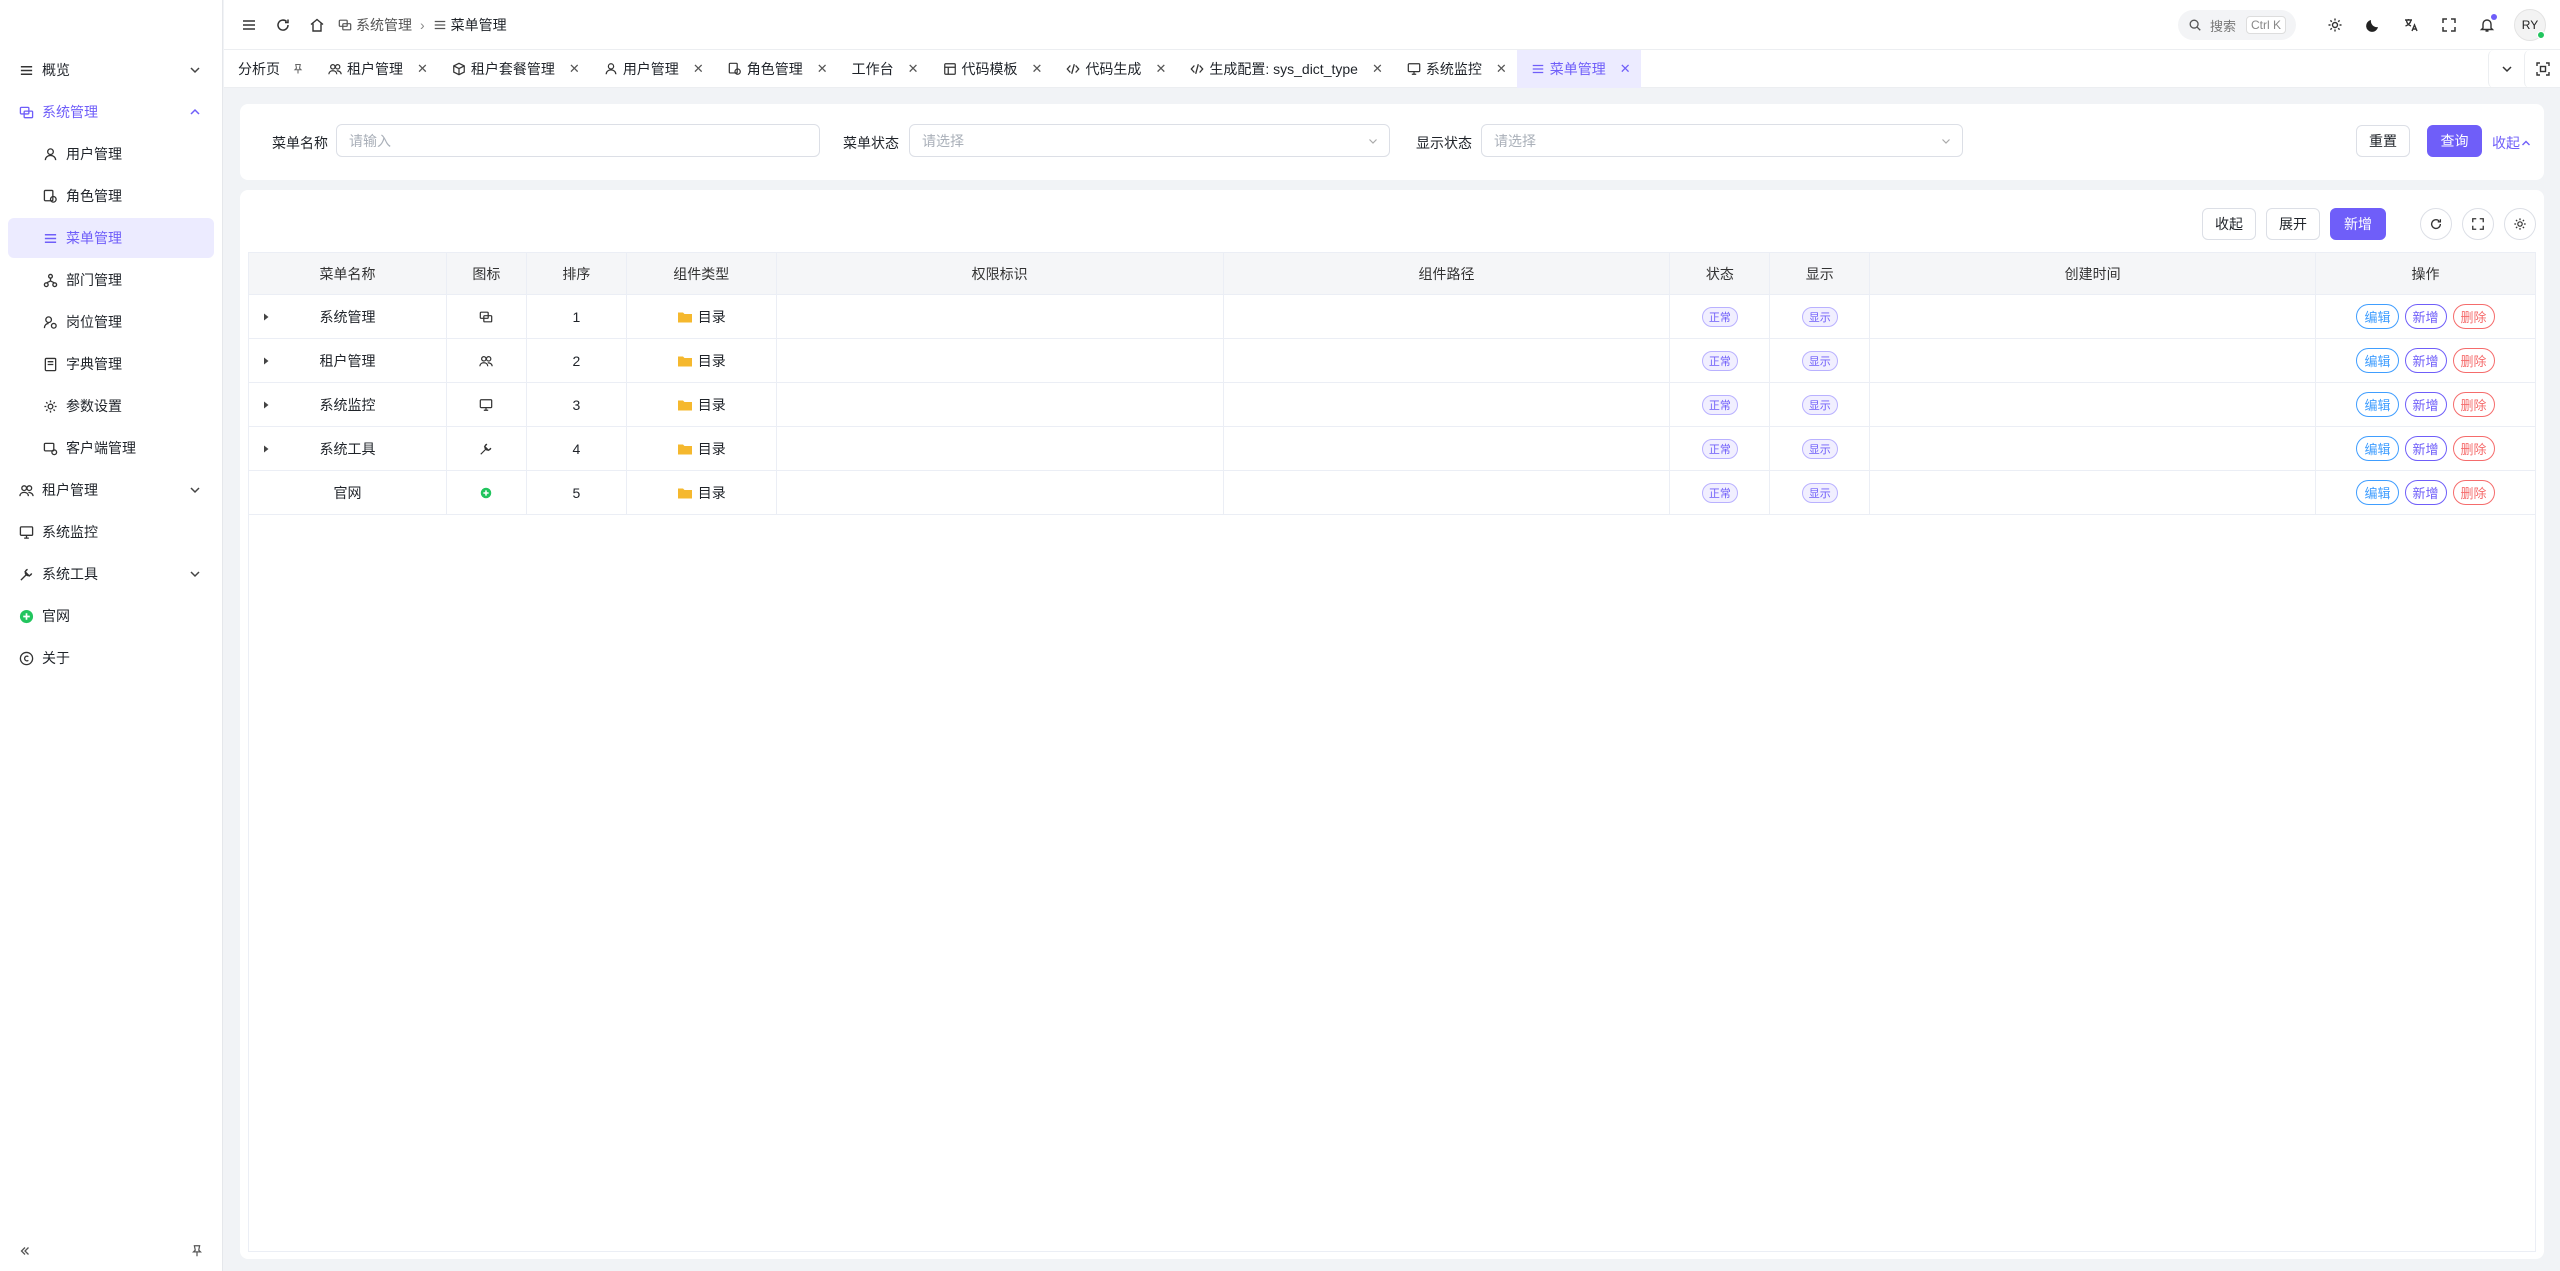 This screenshot has height=1271, width=2560. I want to click on tab-workspace: 工作台 ✕, so click(883, 69).